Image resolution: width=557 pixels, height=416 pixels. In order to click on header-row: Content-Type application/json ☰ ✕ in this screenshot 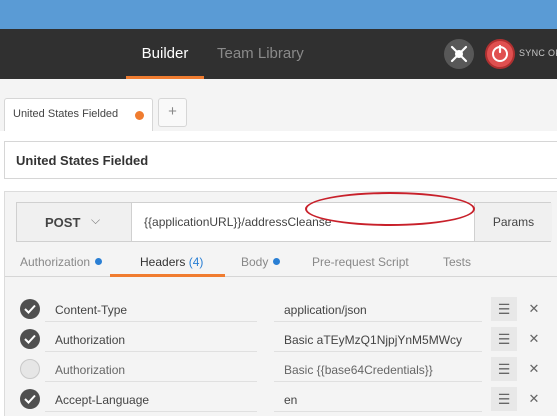, I will do `click(281, 309)`.